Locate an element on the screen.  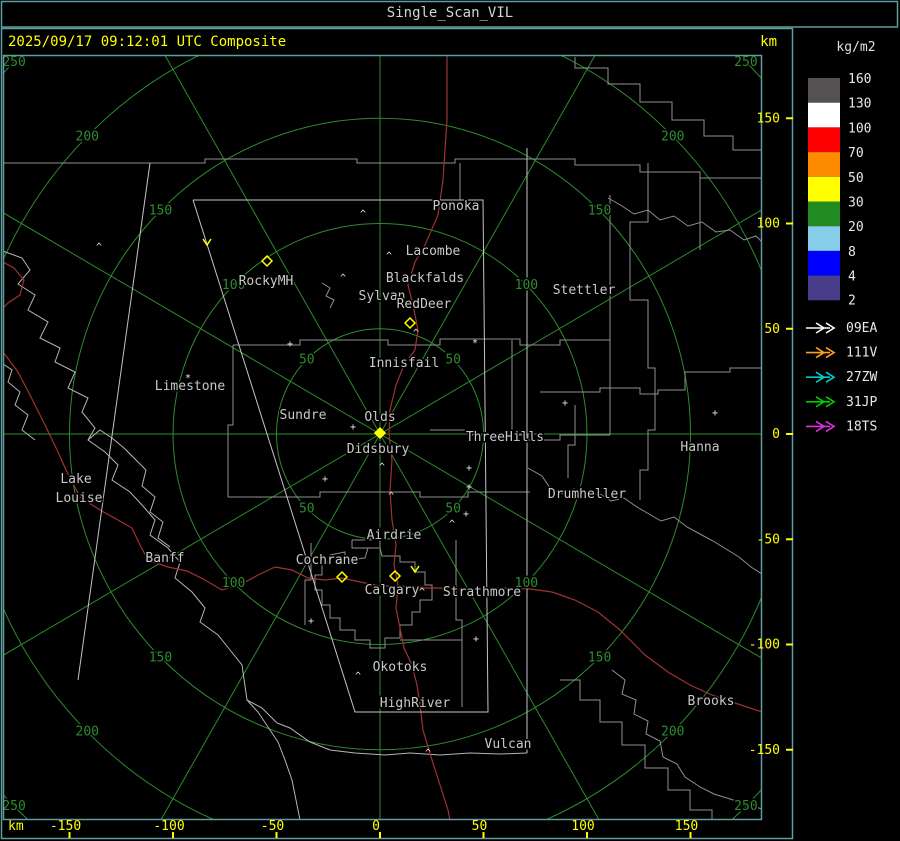
town-label-calgary: Calgary is located at coordinates (392, 590).